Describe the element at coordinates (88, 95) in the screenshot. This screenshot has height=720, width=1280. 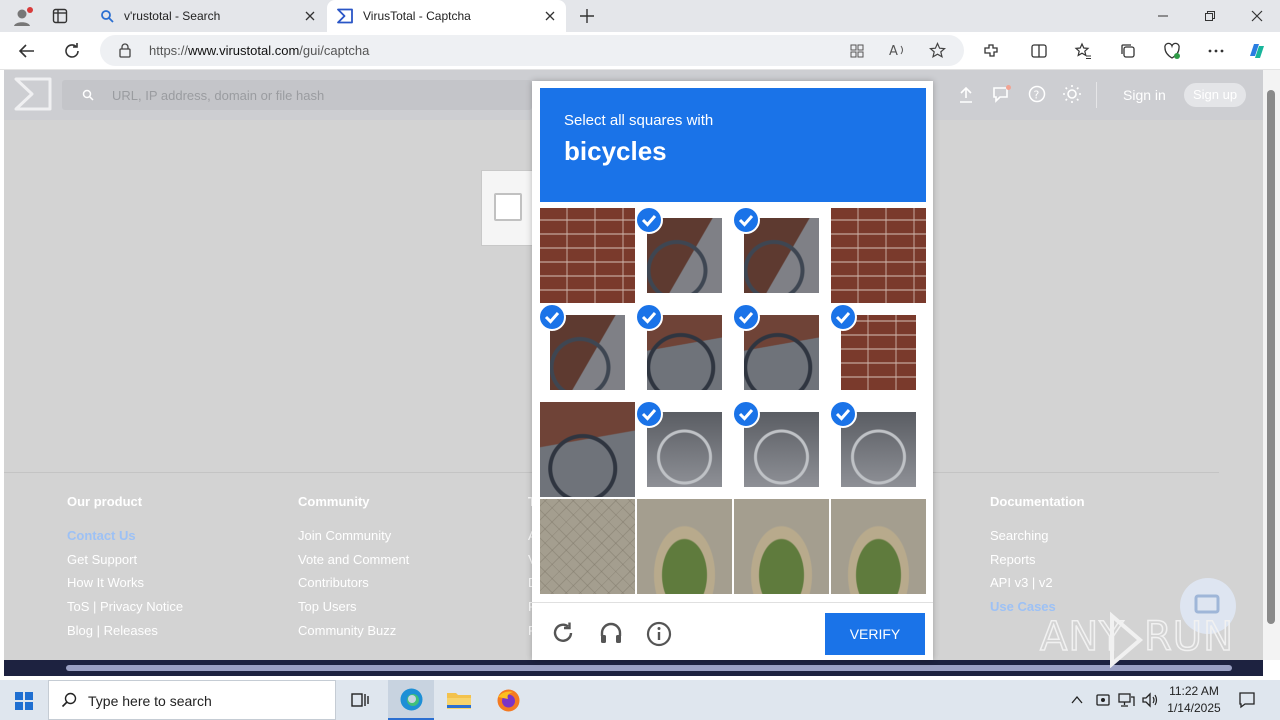
I see `search-icon` at that location.